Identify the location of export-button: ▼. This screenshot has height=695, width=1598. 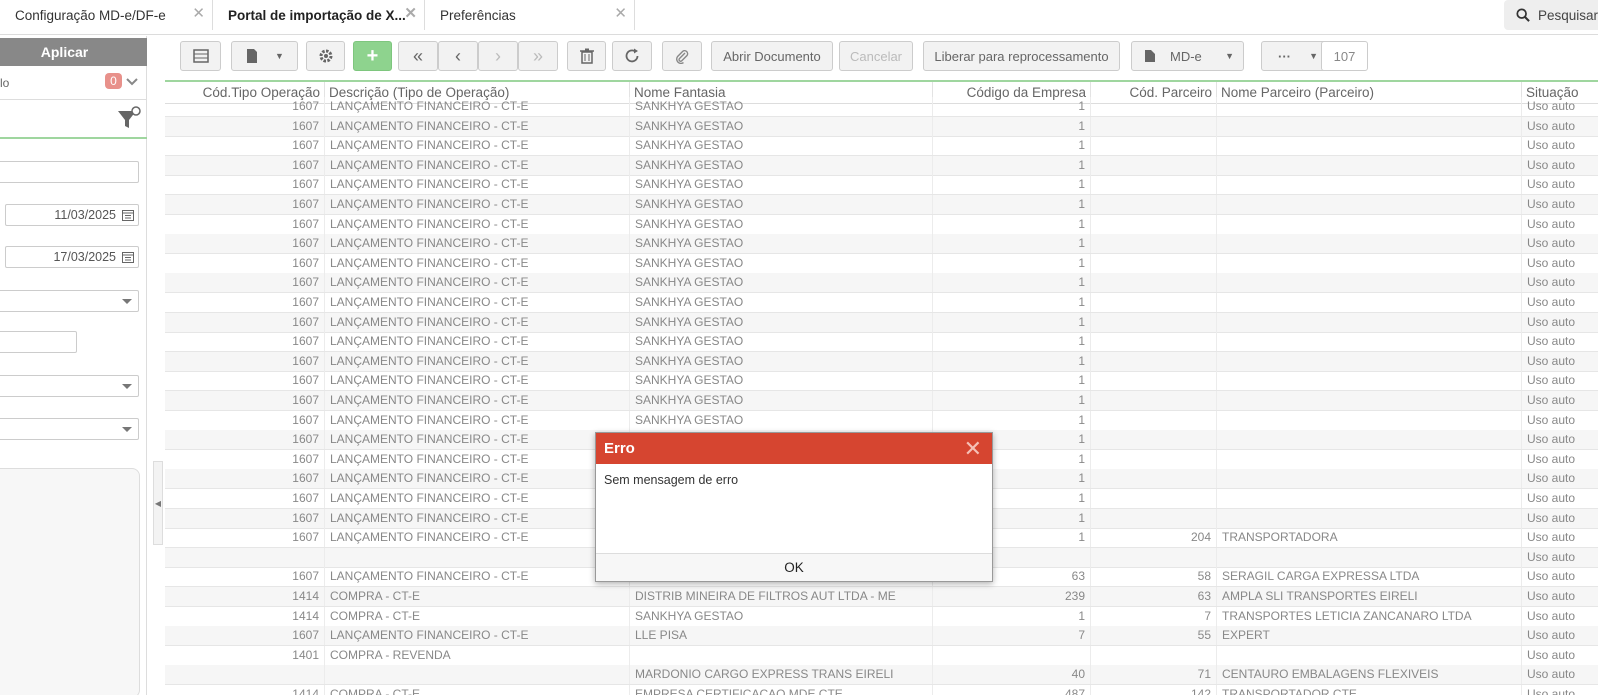
(264, 56).